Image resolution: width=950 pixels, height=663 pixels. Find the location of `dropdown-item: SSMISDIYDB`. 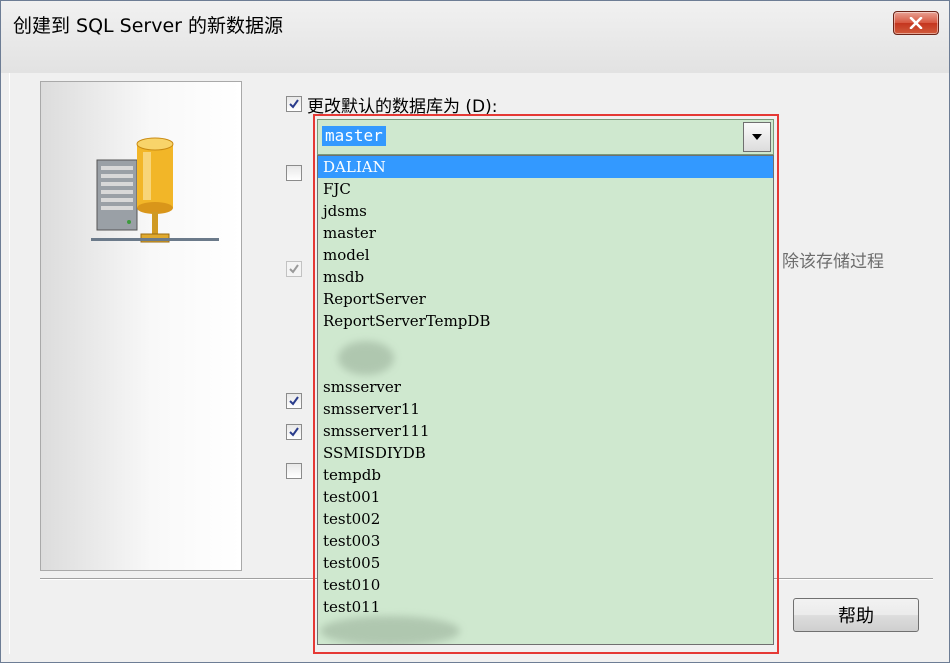

dropdown-item: SSMISDIYDB is located at coordinates (545, 453).